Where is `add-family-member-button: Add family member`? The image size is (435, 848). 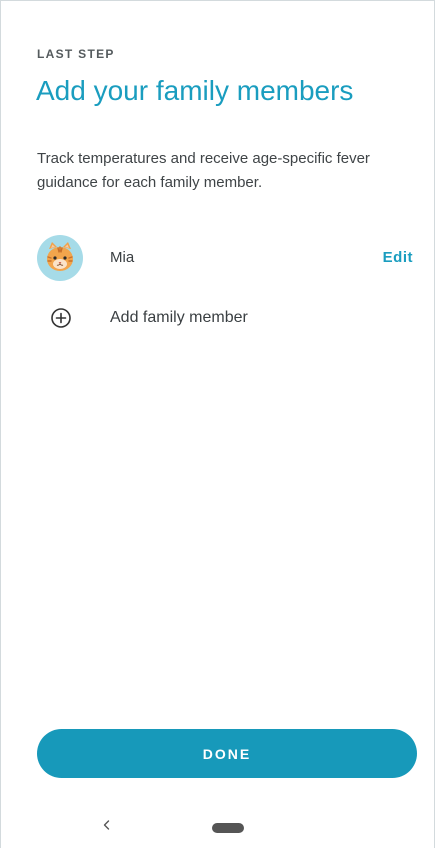
add-family-member-button: Add family member is located at coordinates (227, 319).